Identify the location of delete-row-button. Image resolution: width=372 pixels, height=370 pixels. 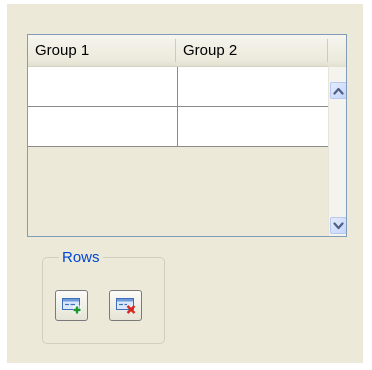
(125, 305).